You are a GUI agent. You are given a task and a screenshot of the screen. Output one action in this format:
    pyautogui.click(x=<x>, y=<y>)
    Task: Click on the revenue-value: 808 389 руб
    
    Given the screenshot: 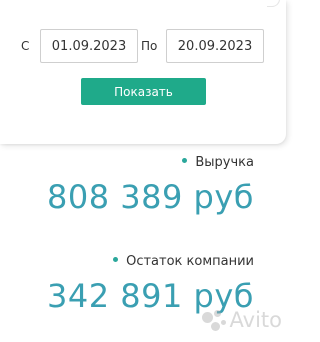 What is the action you would take?
    pyautogui.click(x=150, y=197)
    